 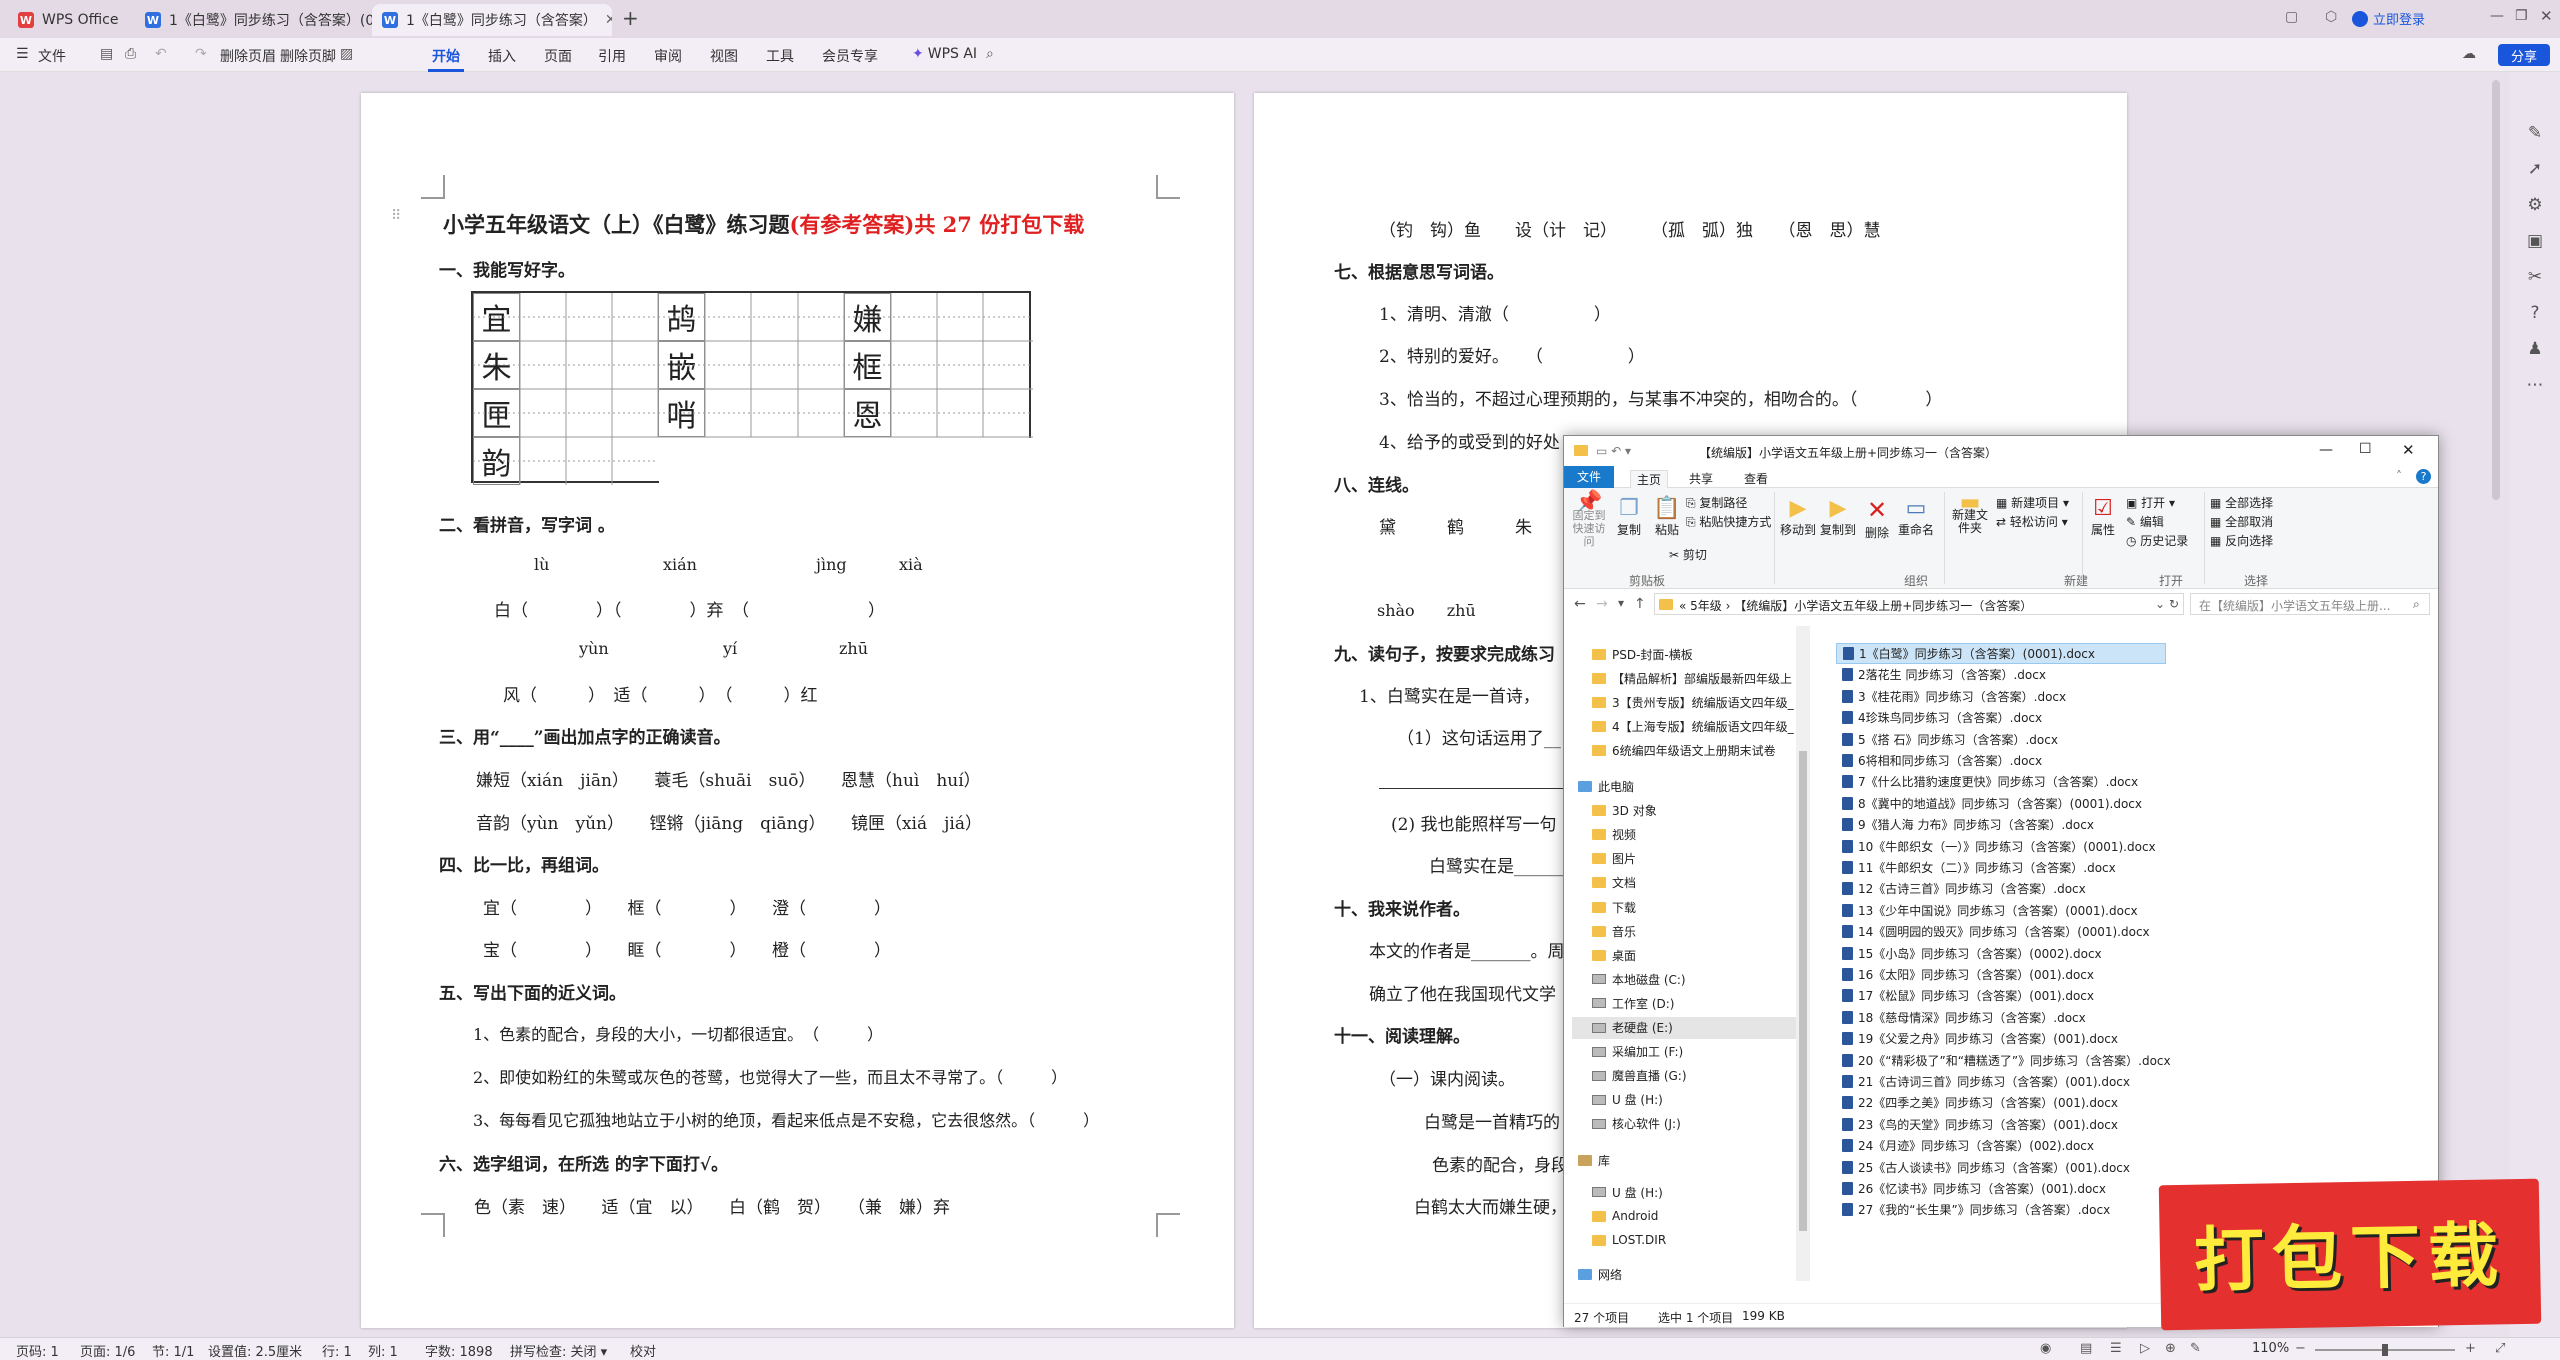 What do you see at coordinates (2160, 604) in the screenshot?
I see `chevron-down-icon: ⌄` at bounding box center [2160, 604].